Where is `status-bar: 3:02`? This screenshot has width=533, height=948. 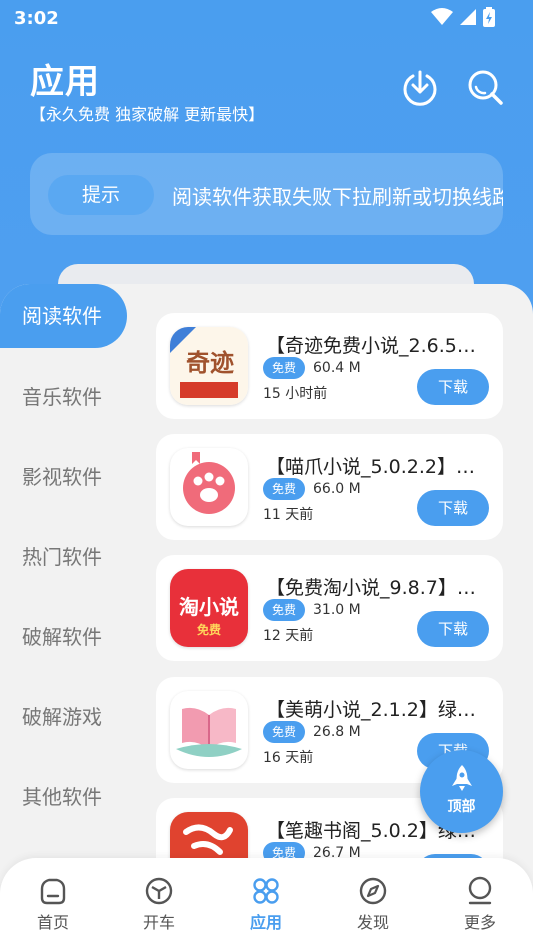
status-bar: 3:02 is located at coordinates (266, 18).